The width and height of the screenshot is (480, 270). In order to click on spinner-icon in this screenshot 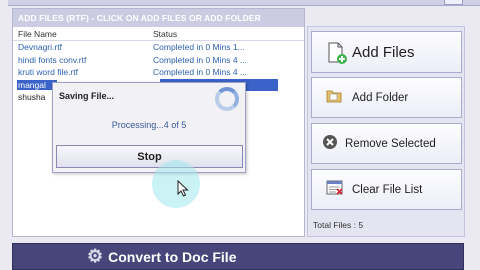, I will do `click(227, 99)`.